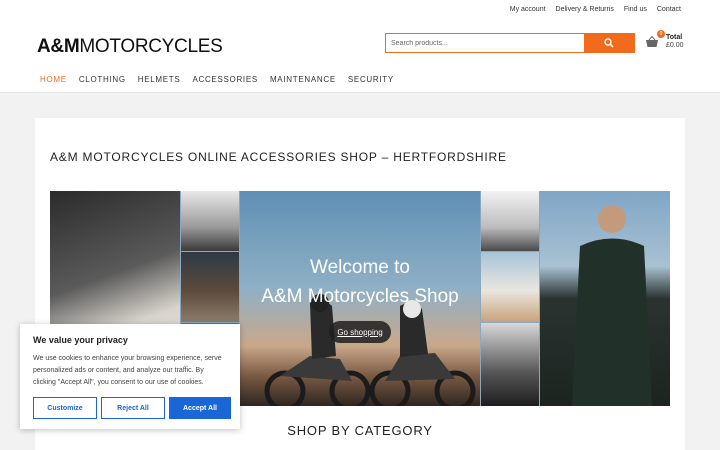 The width and height of the screenshot is (720, 450). Describe the element at coordinates (133, 408) in the screenshot. I see `reject-all-button: Reject All` at that location.